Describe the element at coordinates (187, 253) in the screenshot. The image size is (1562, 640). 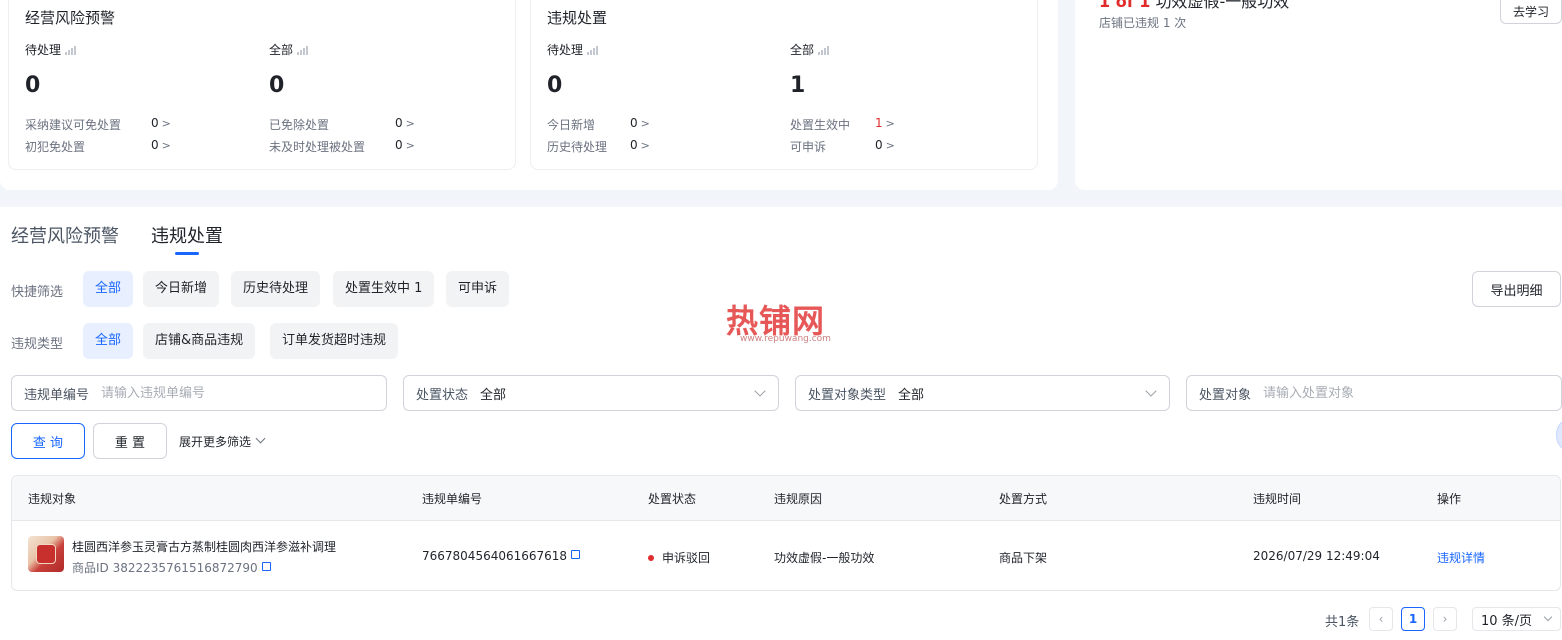
I see `active-tab-indicator` at that location.